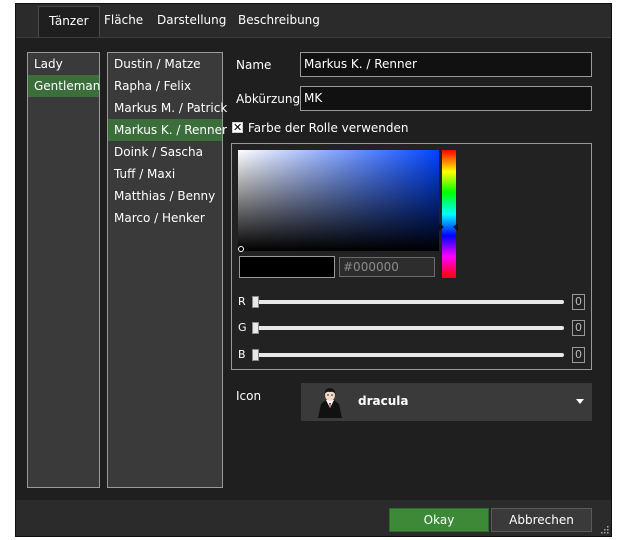  I want to click on tab-bar: Tänzer Fläche Darstellung Beschreibung, so click(313, 20).